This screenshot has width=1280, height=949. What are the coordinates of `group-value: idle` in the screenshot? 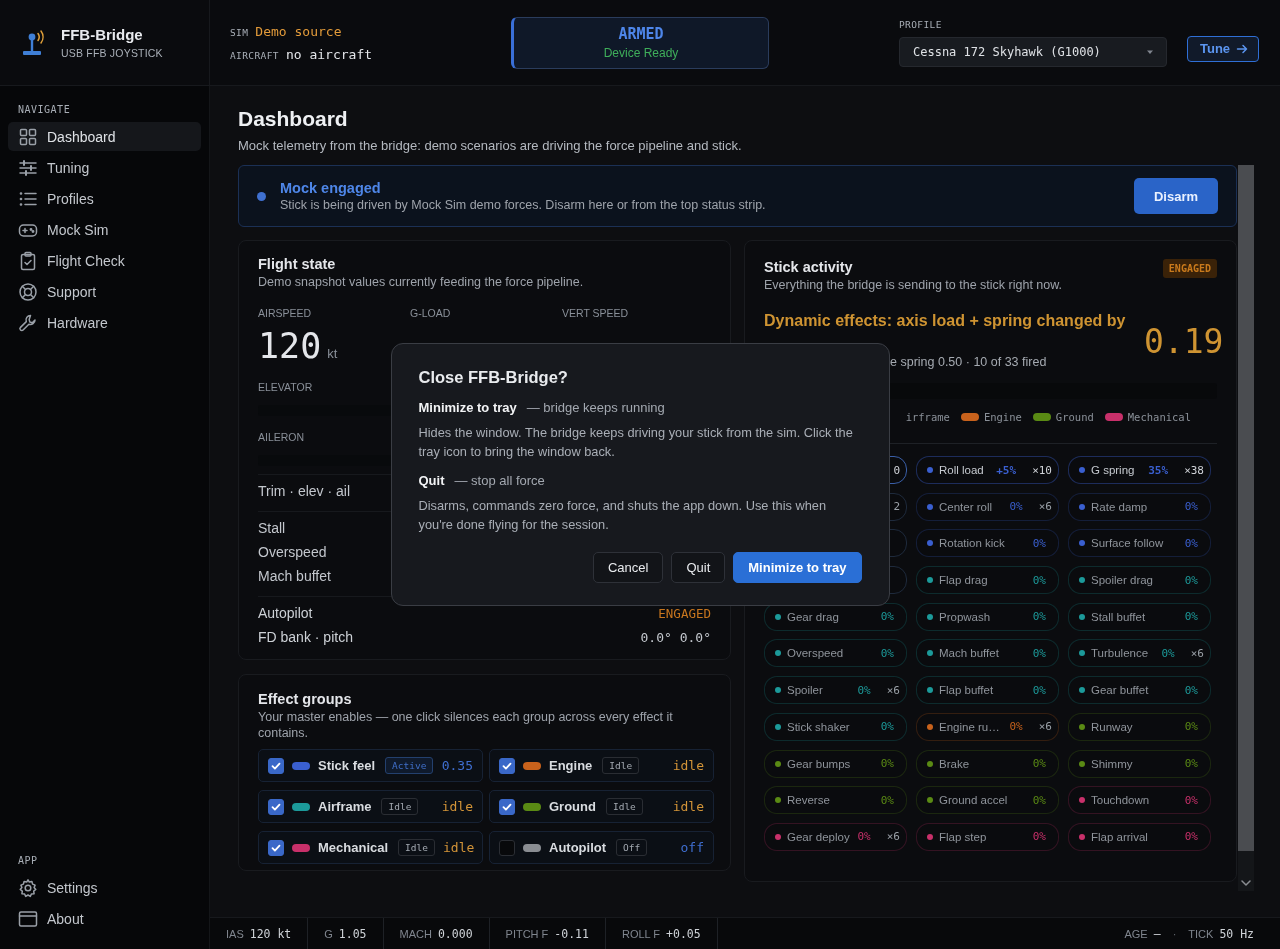 It's located at (688, 765).